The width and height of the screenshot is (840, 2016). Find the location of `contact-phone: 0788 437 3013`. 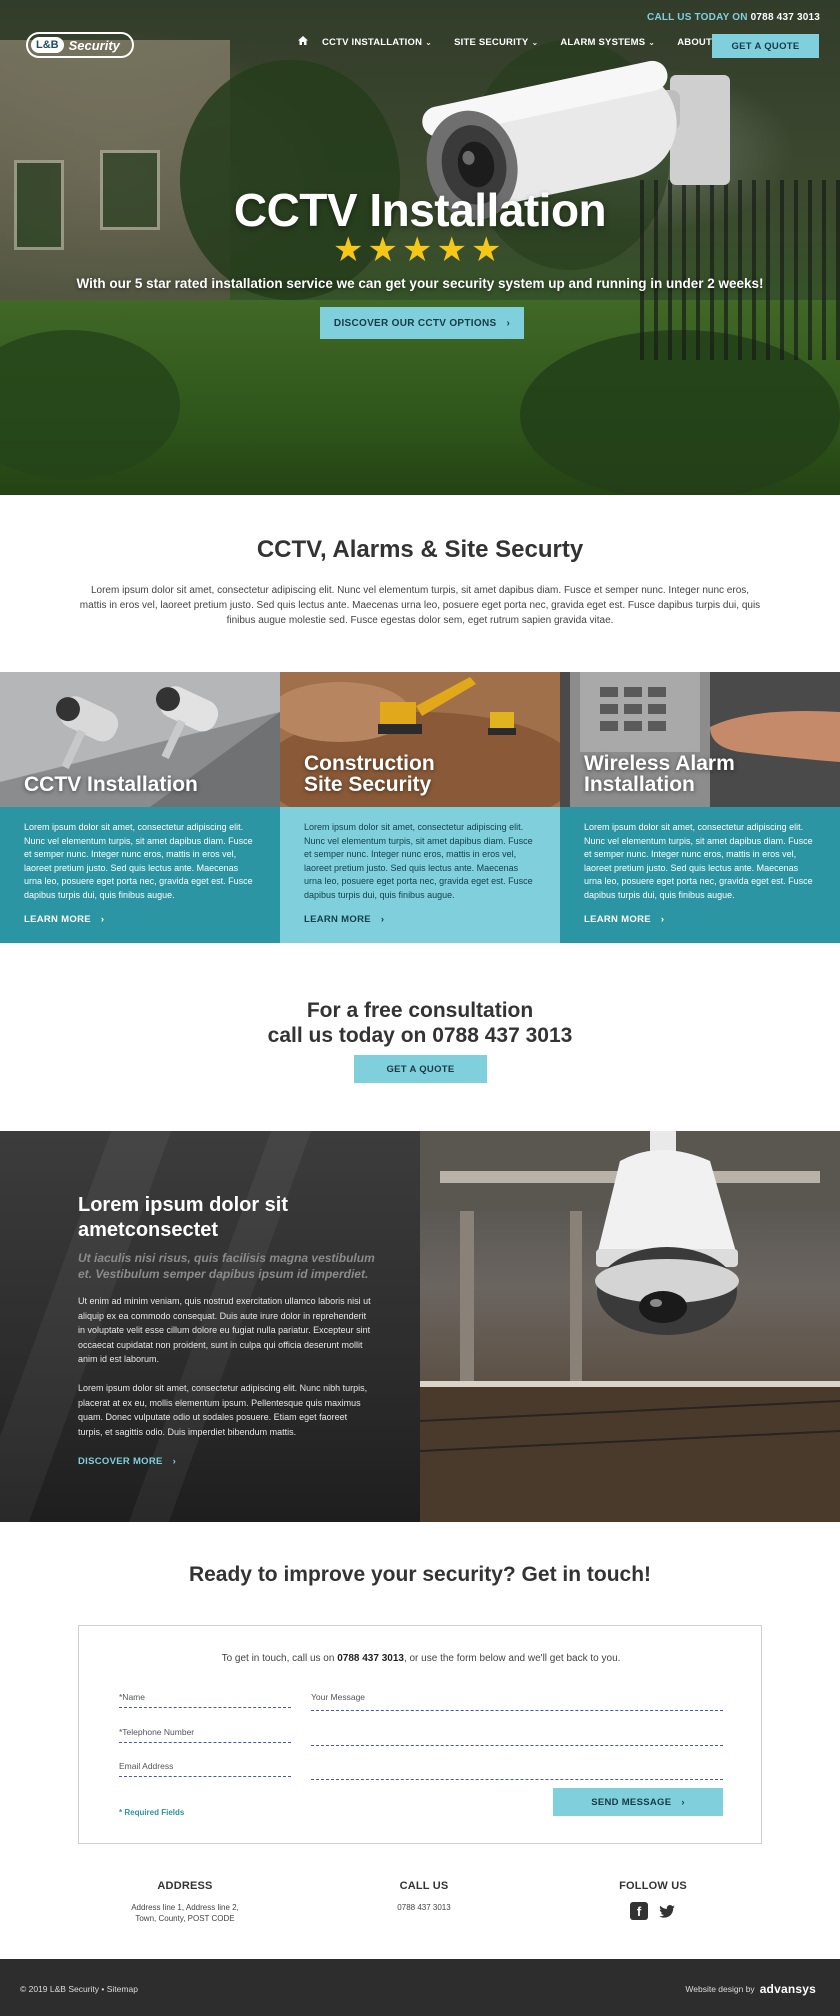

contact-phone: 0788 437 3013 is located at coordinates (370, 1658).